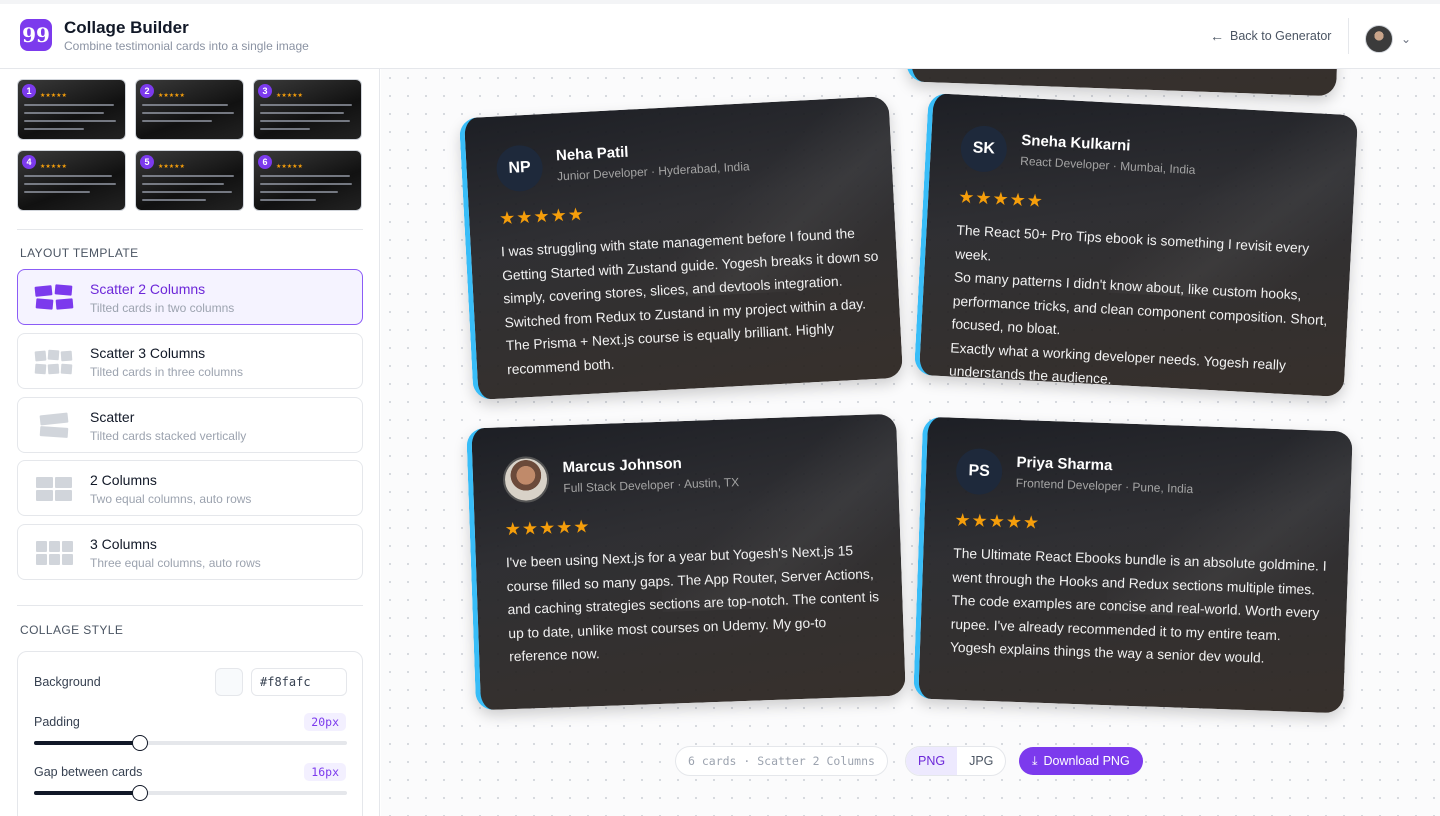 The width and height of the screenshot is (1440, 816). Describe the element at coordinates (171, 499) in the screenshot. I see `template-description: Two equal columns, auto rows` at that location.